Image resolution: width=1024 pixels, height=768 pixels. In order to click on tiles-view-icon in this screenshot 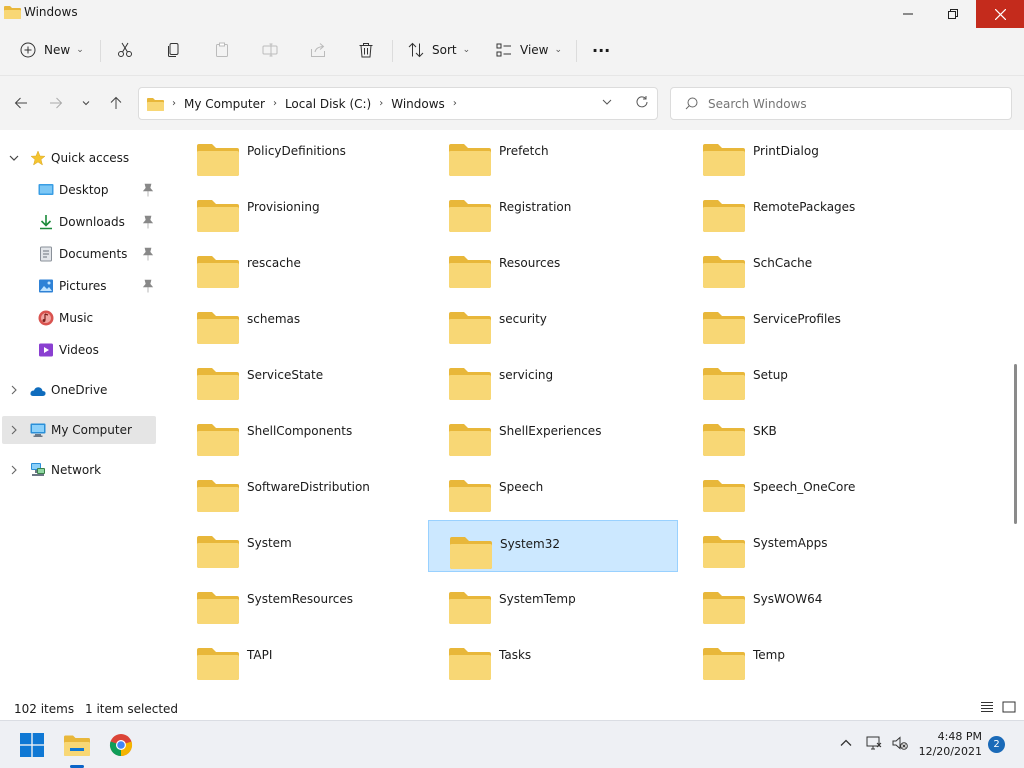, I will do `click(1009, 707)`.